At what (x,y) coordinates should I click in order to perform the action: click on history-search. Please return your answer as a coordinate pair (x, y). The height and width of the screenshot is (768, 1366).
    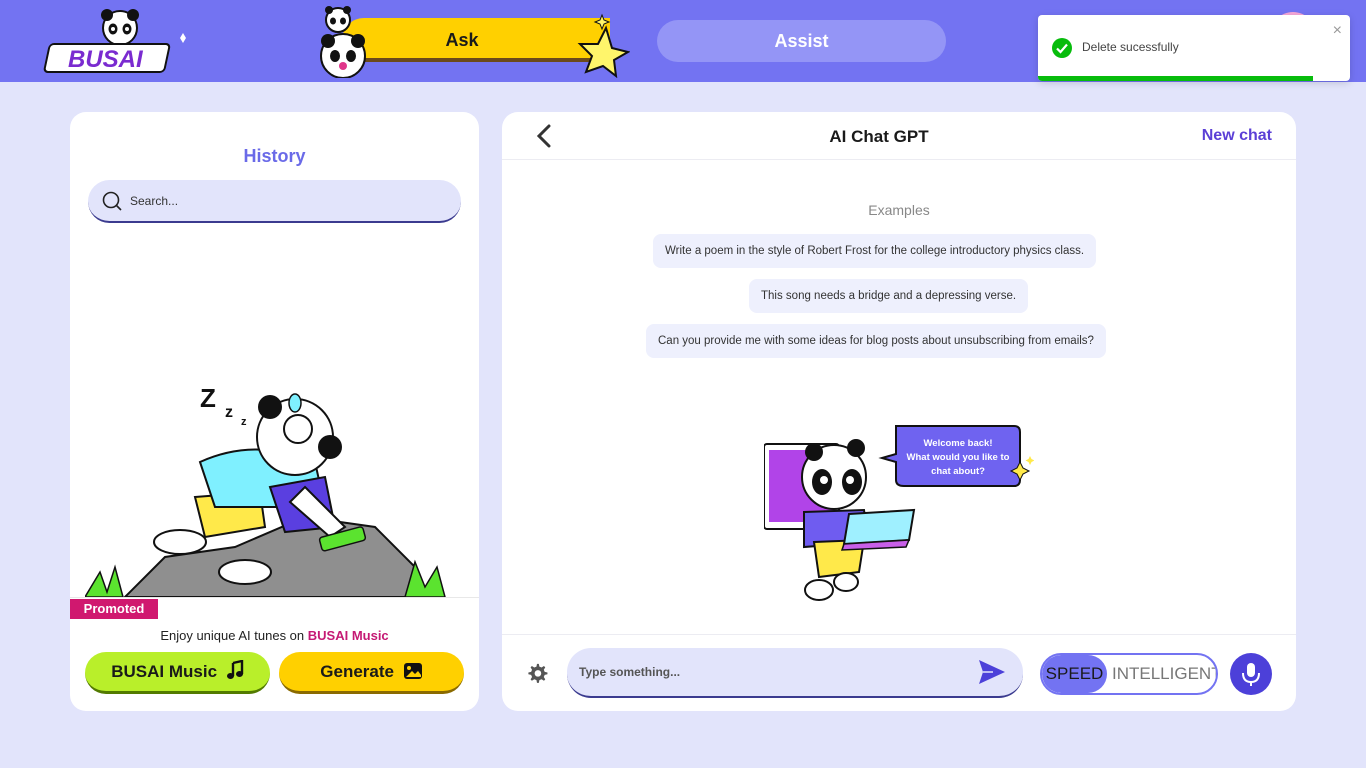
    Looking at the image, I should click on (274, 201).